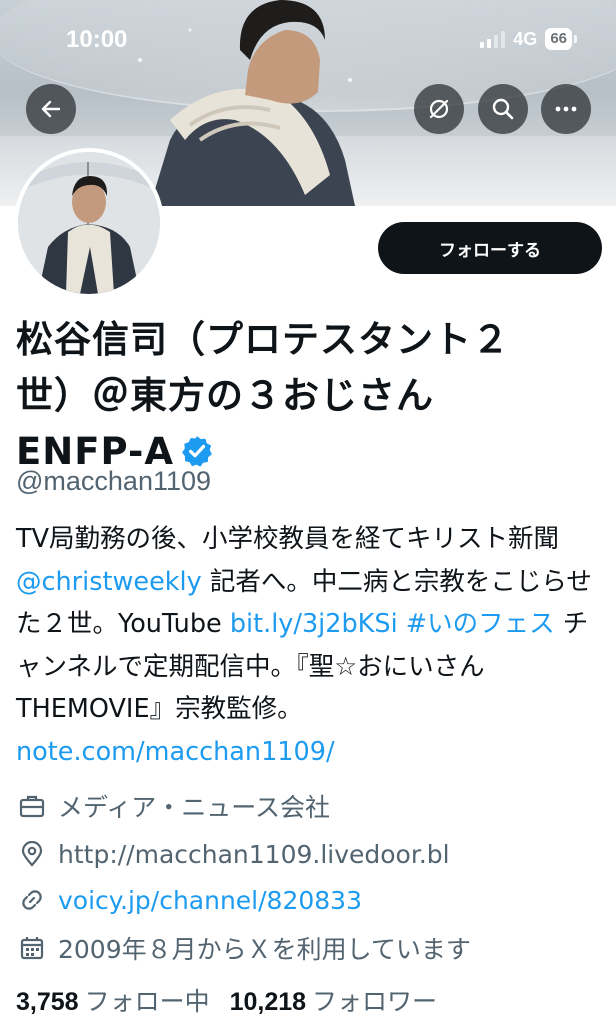 The height and width of the screenshot is (1024, 616). Describe the element at coordinates (402, 624) in the screenshot. I see `bio-text` at that location.